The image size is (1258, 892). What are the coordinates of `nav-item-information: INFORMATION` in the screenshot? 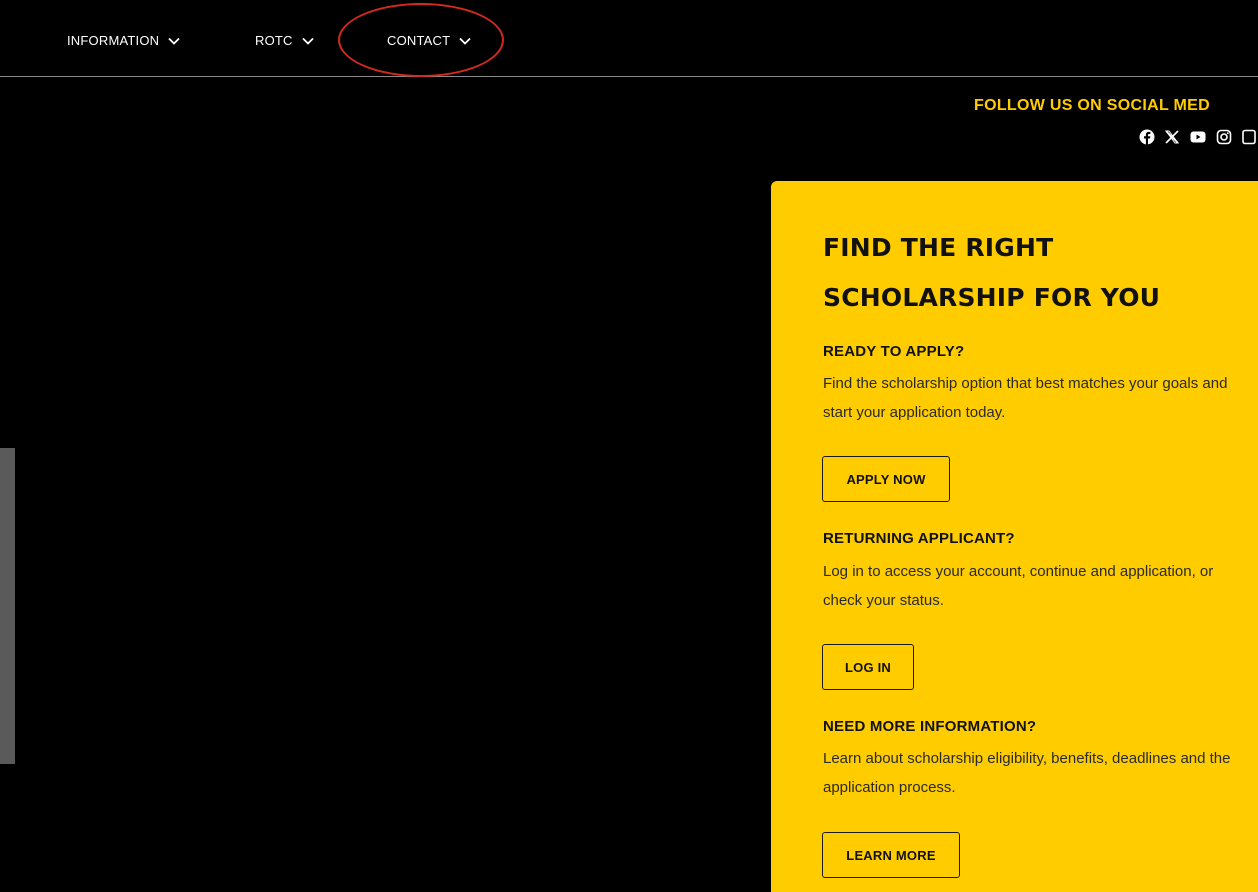 It's located at (124, 40).